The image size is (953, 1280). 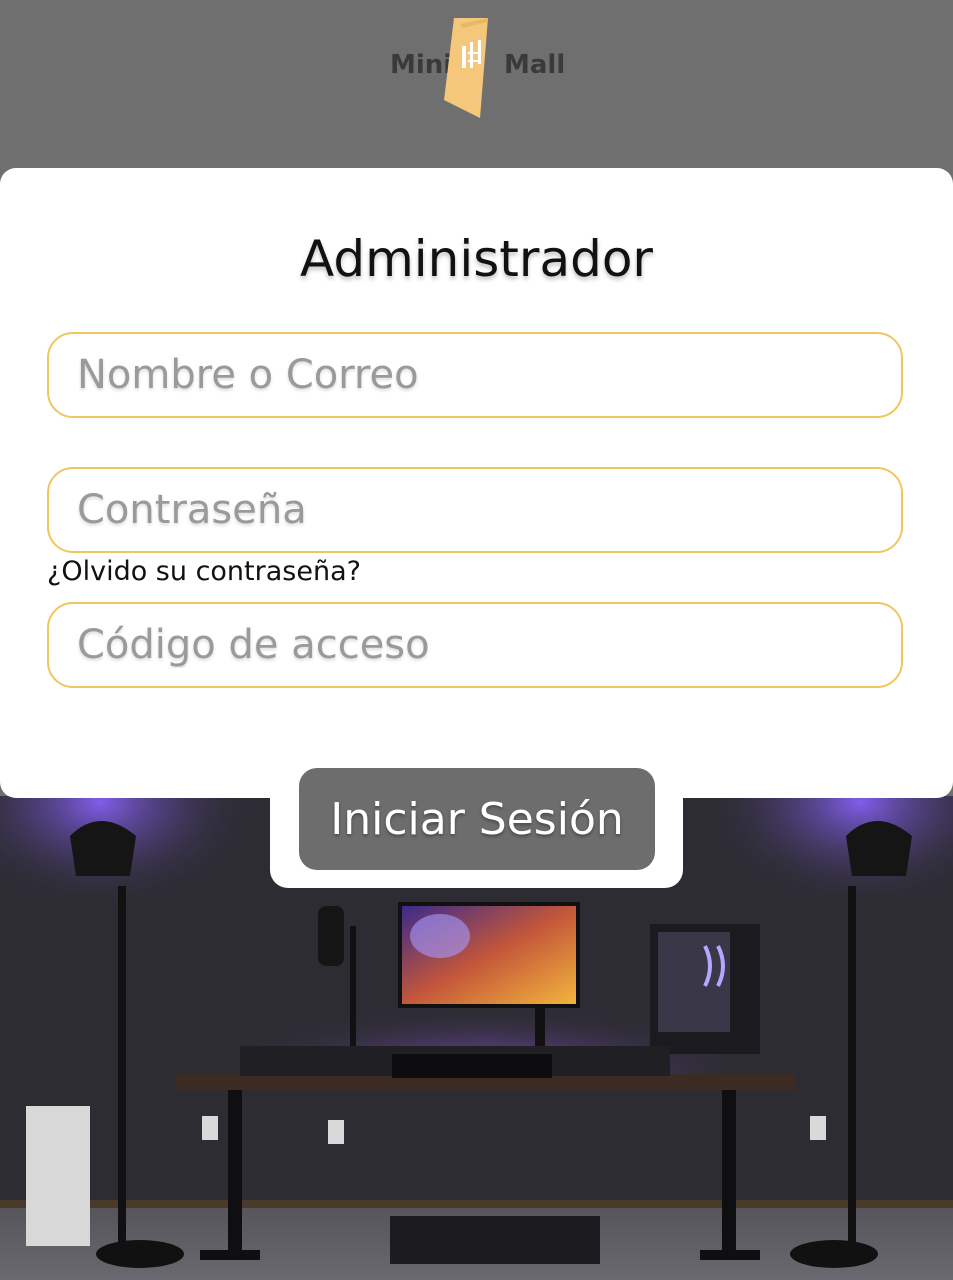 I want to click on minimall-logo: Mini Mall, so click(x=477, y=70).